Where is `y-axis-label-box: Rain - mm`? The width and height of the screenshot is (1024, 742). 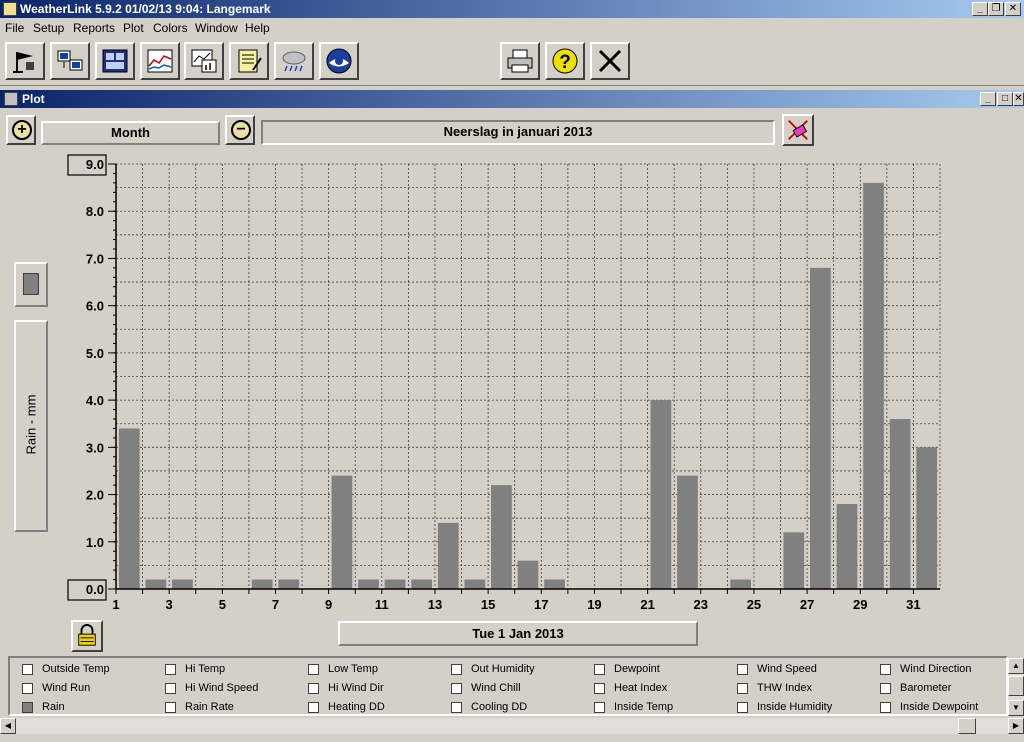
y-axis-label-box: Rain - mm is located at coordinates (31, 426).